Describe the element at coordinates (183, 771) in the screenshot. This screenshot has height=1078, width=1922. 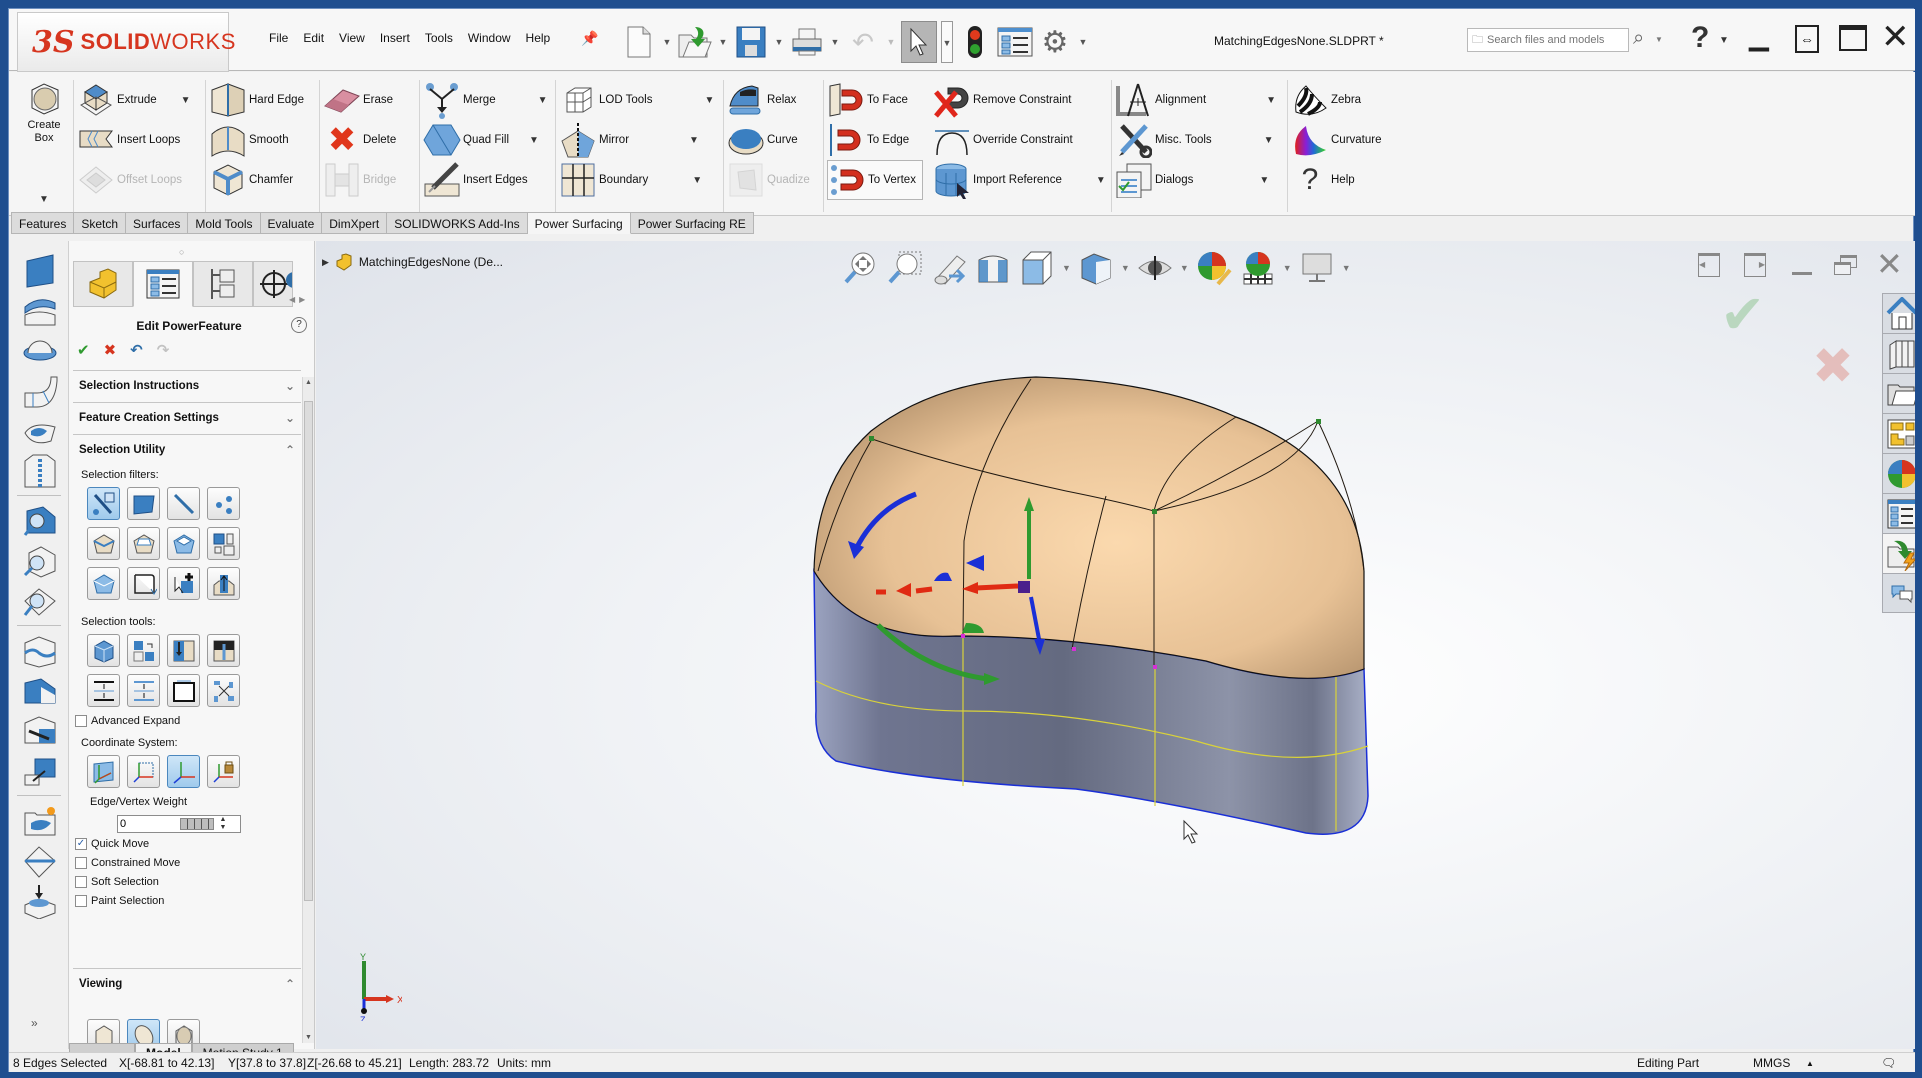
I see `coord-global-button` at that location.